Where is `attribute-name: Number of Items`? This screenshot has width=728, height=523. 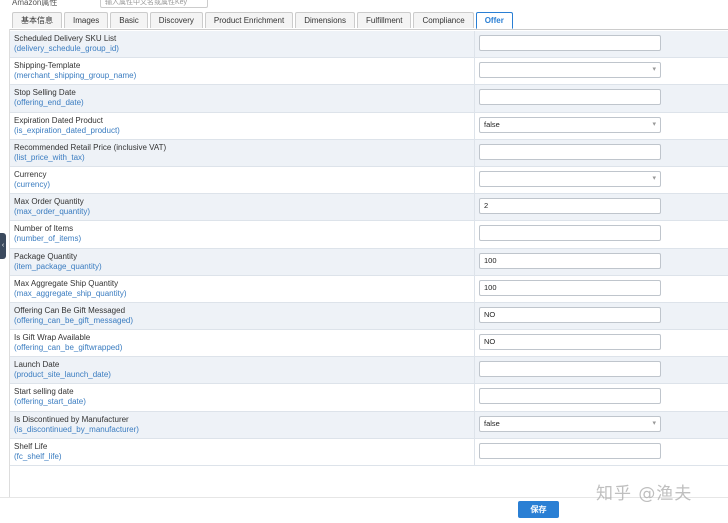
attribute-name: Number of Items is located at coordinates (44, 229).